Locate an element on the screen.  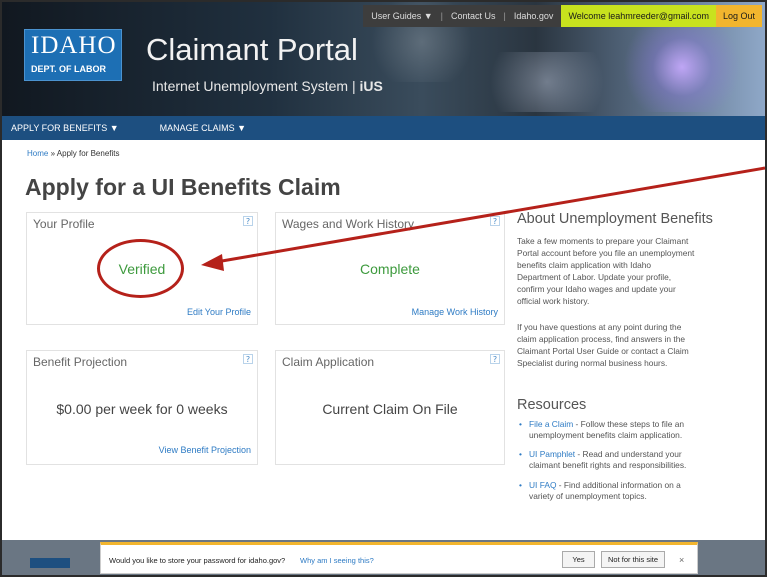
log-out-button: Log Out is located at coordinates (738, 16).